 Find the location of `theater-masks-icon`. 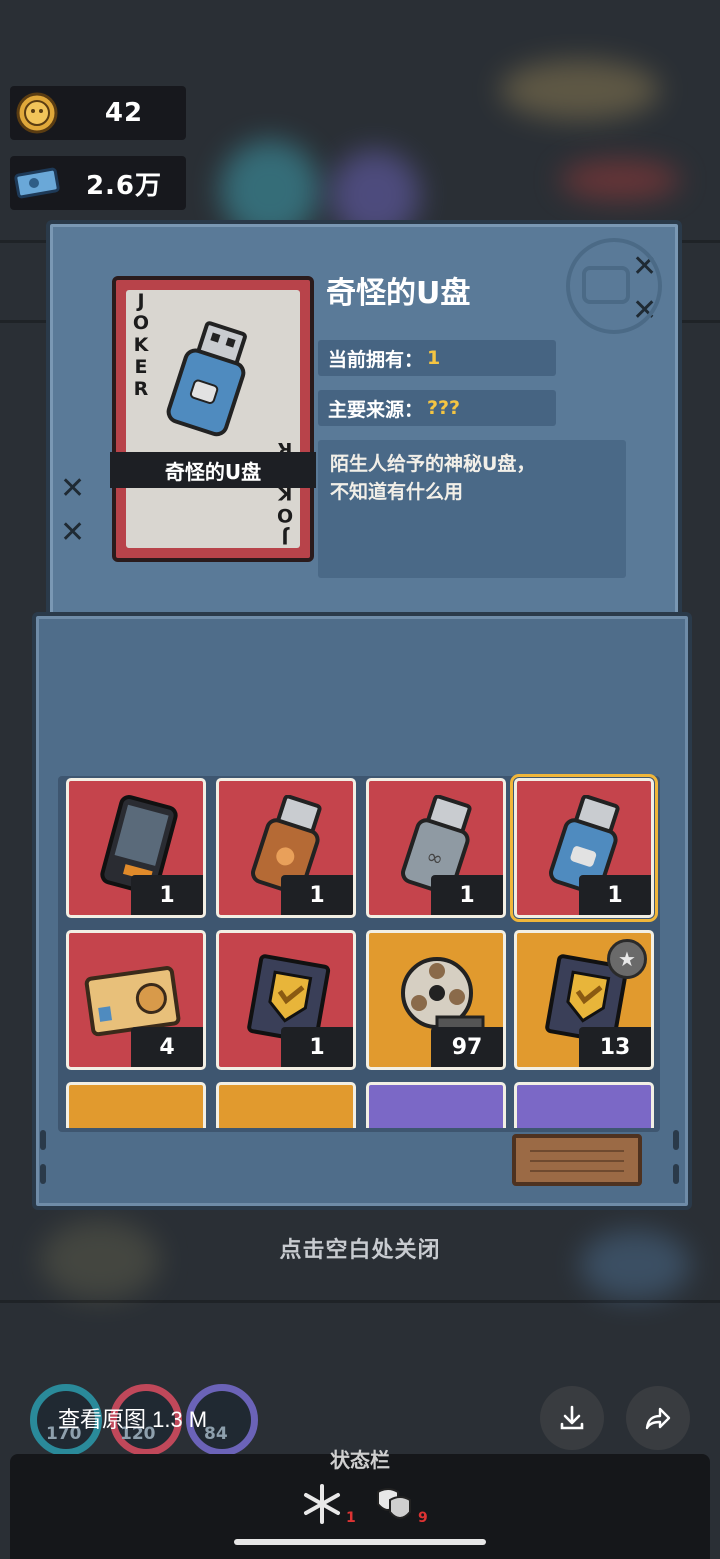

theater-masks-icon is located at coordinates (394, 1503).